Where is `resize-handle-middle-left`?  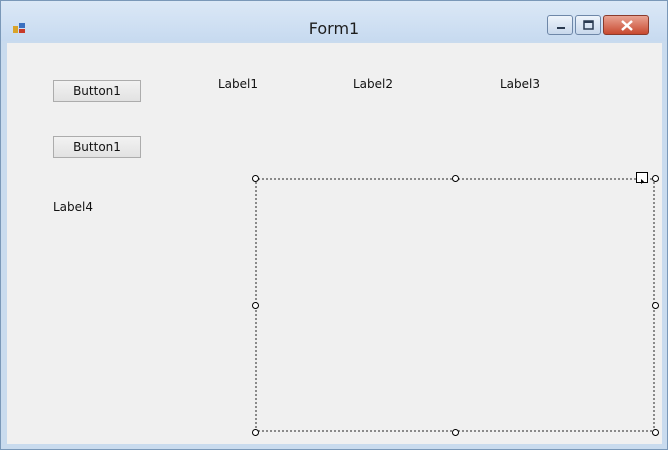
resize-handle-middle-left is located at coordinates (255, 305).